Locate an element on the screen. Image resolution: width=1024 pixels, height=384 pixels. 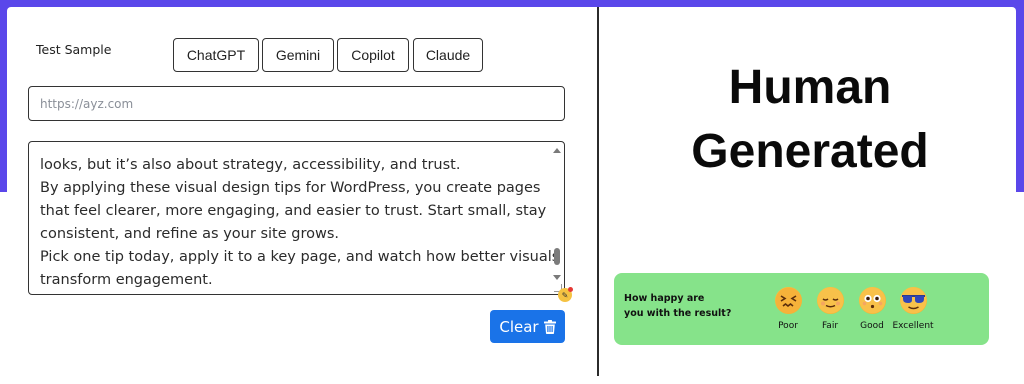
feedback-question-line: you with the result? is located at coordinates (678, 313).